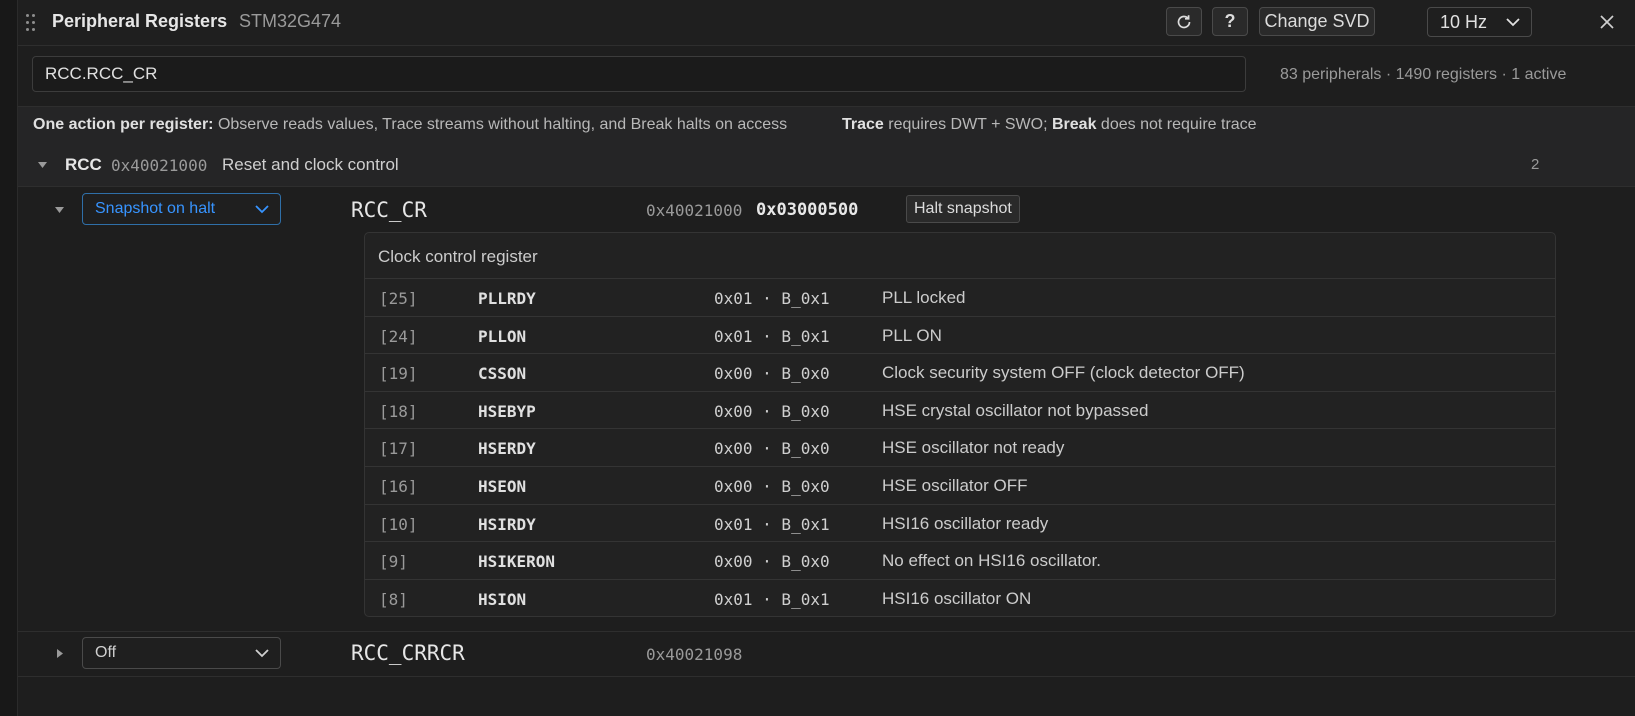  Describe the element at coordinates (393, 599) in the screenshot. I see `field-bits: [8]` at that location.